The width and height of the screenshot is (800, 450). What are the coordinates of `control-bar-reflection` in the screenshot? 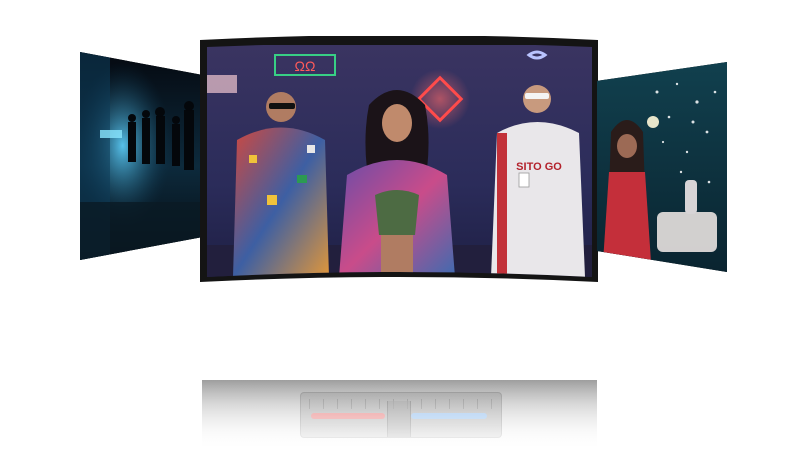 It's located at (399, 415).